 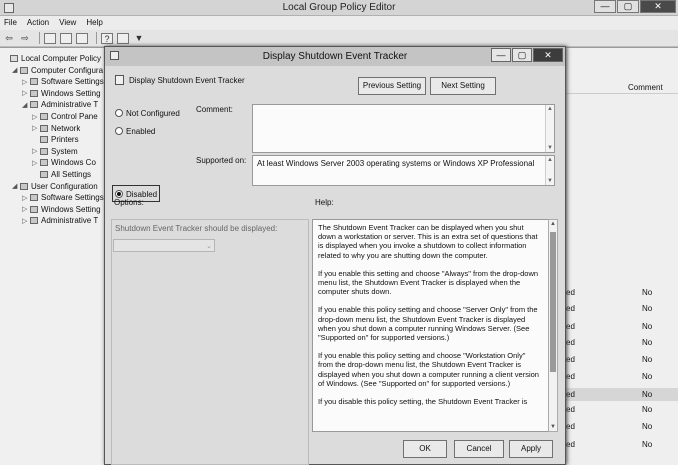 I want to click on maximize-button: ▢, so click(x=628, y=6).